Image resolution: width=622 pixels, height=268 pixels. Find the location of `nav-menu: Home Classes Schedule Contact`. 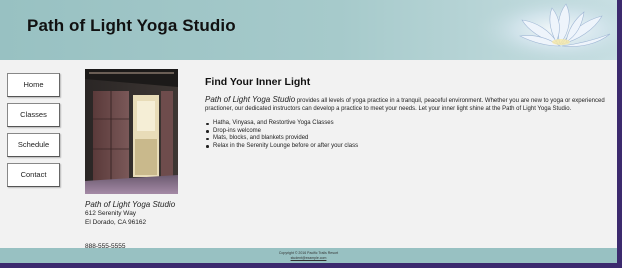

nav-menu: Home Classes Schedule Contact is located at coordinates (33, 133).